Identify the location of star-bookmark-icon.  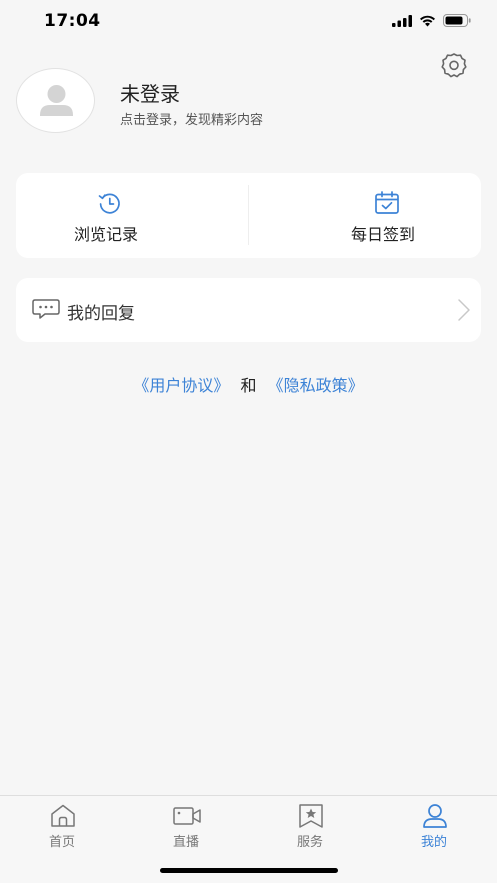
(311, 816).